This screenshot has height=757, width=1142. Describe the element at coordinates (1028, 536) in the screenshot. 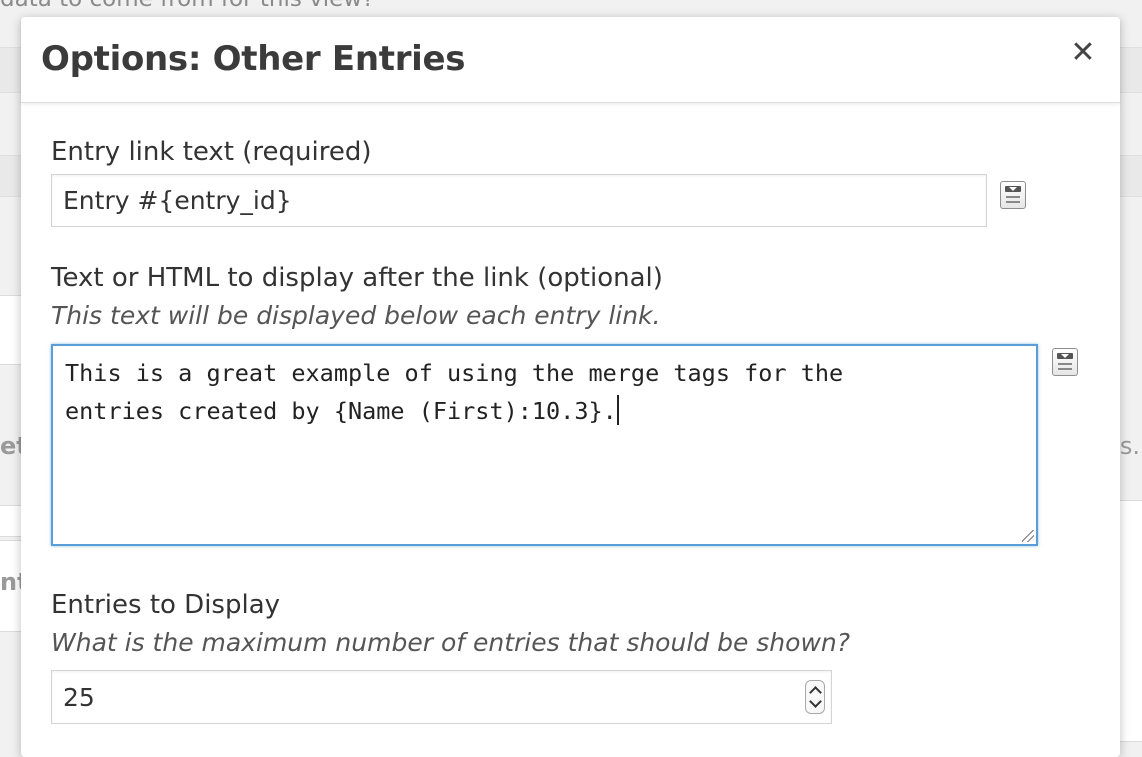

I see `resize-grip-icon` at that location.